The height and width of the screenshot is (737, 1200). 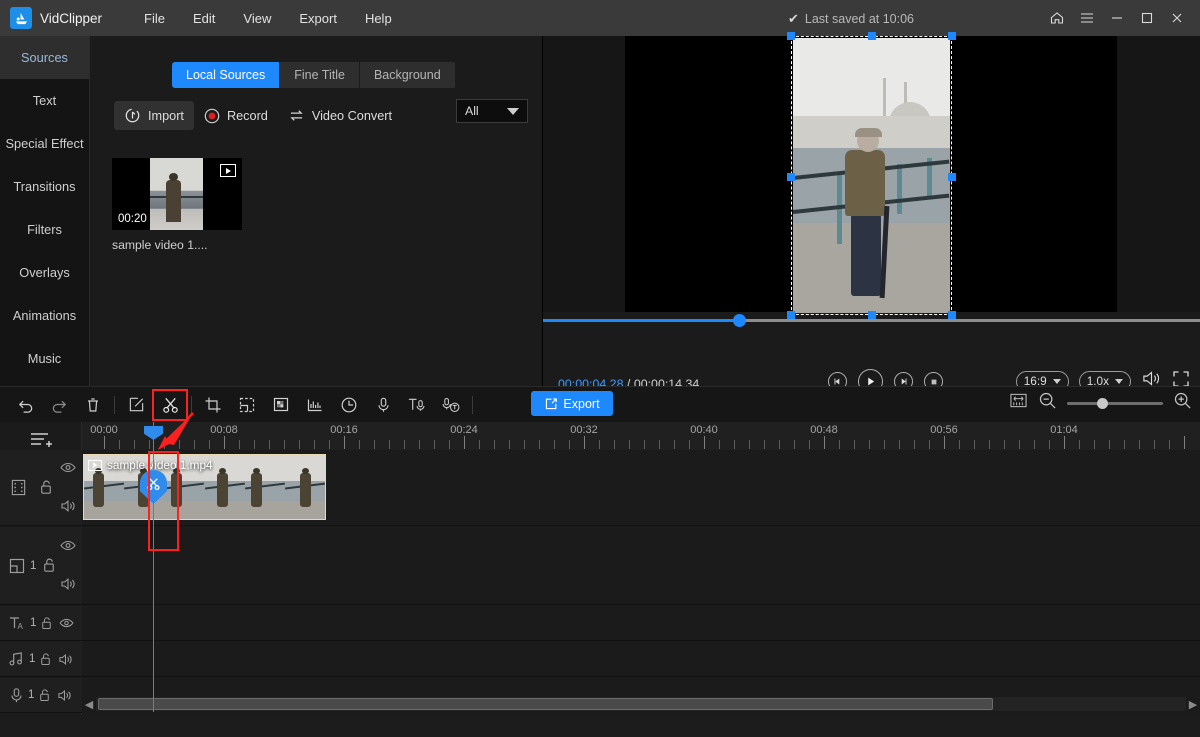 I want to click on fit-timeline-icon, so click(x=1018, y=403).